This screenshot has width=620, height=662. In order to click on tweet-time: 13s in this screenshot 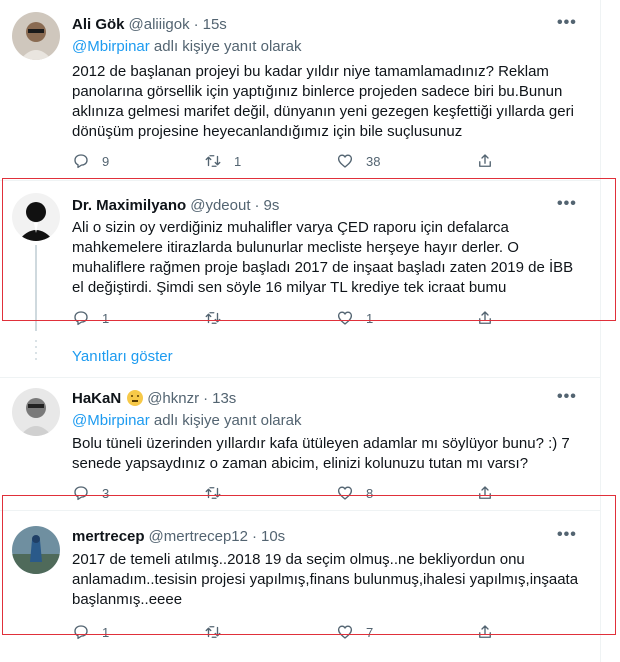, I will do `click(224, 398)`.